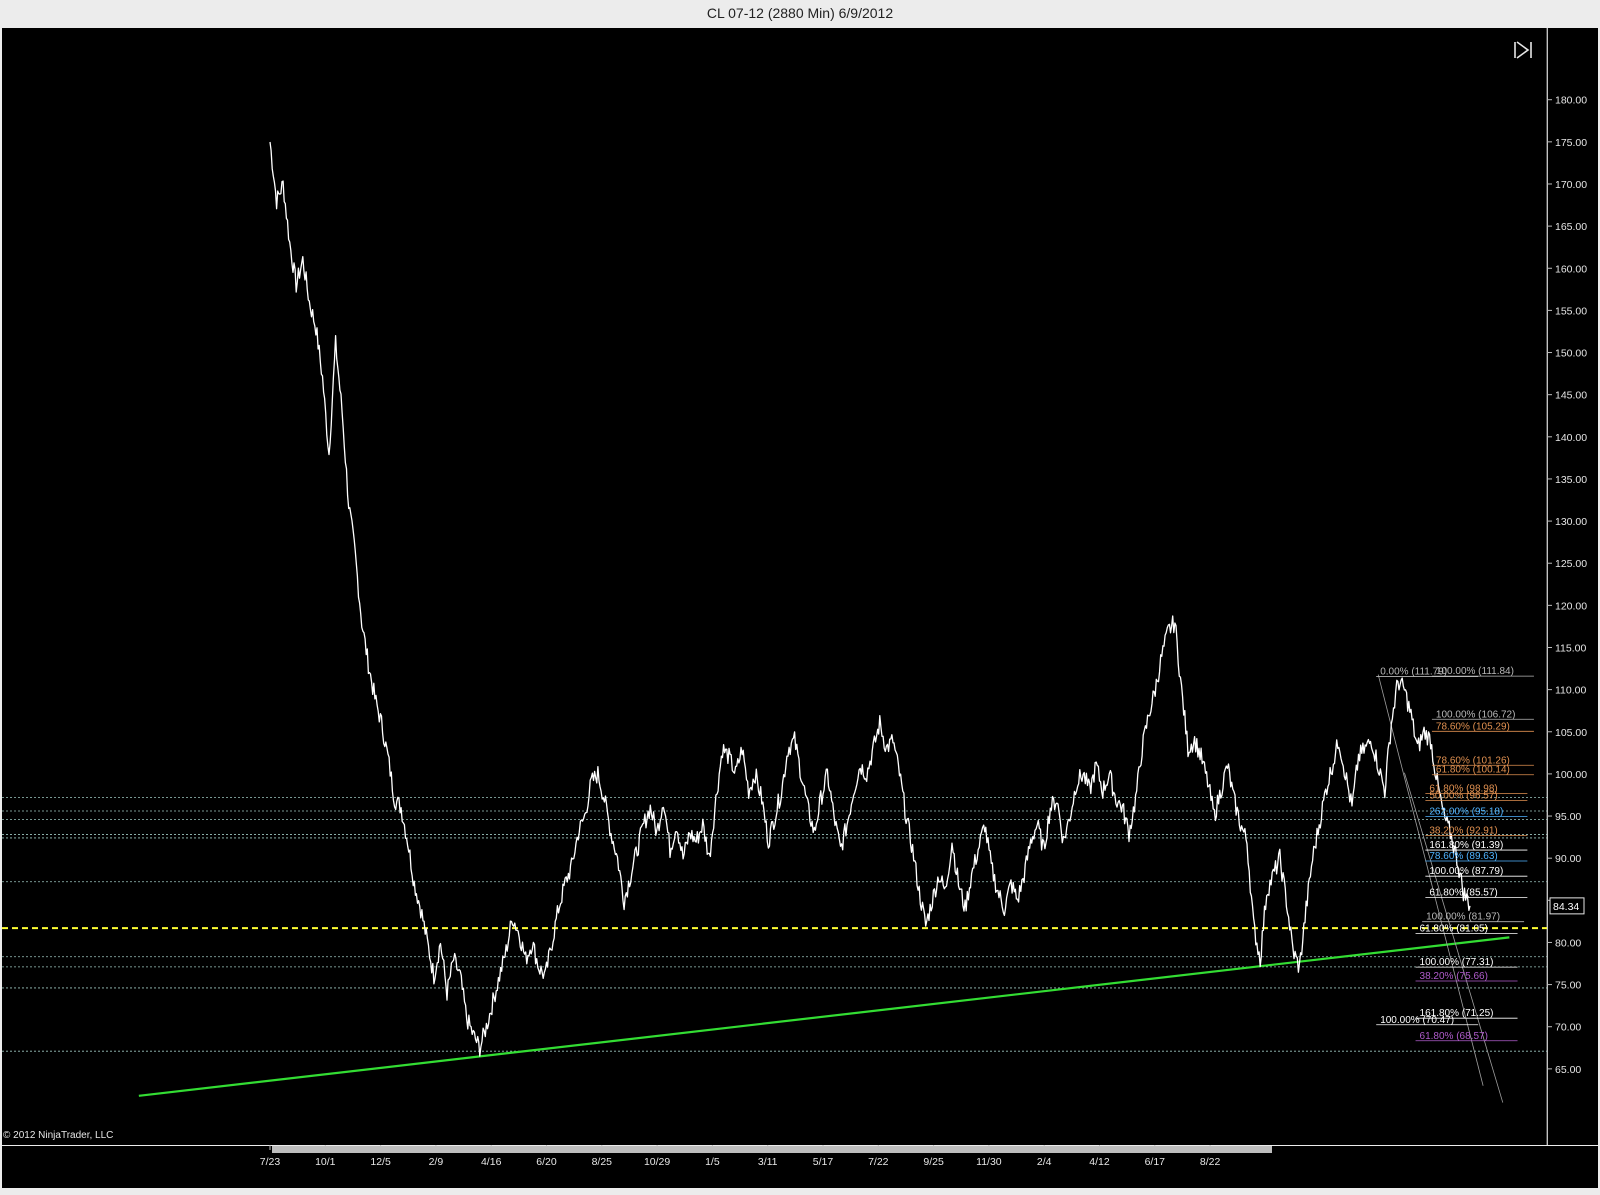  I want to click on x-axis-tick-label: 6/20, so click(546, 1162).